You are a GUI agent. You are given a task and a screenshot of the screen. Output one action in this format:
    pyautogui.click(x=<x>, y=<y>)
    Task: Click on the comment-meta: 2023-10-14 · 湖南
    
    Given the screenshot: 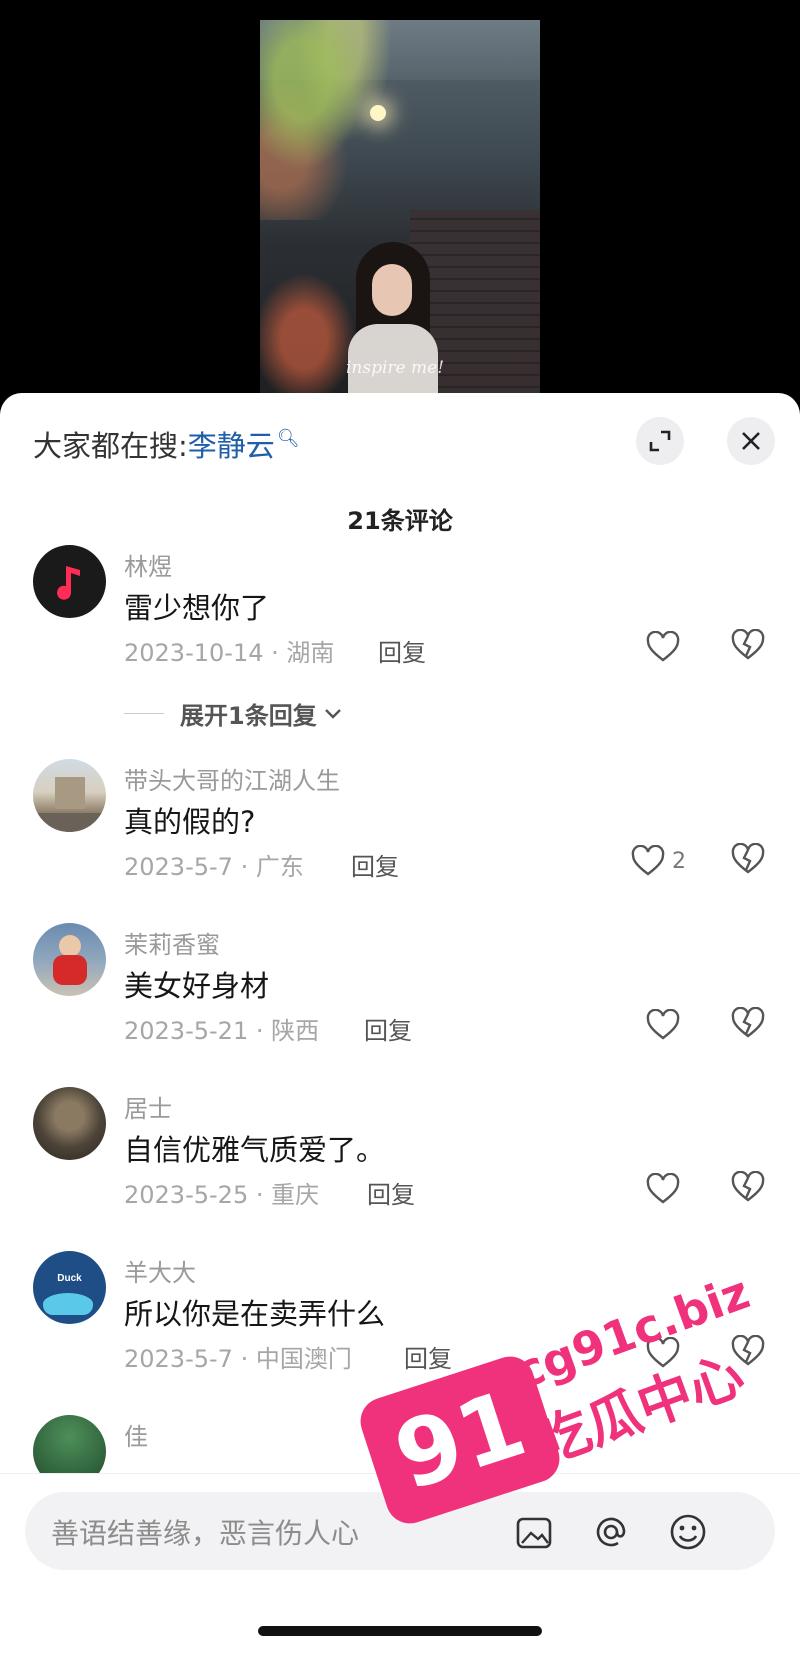 What is the action you would take?
    pyautogui.click(x=229, y=653)
    